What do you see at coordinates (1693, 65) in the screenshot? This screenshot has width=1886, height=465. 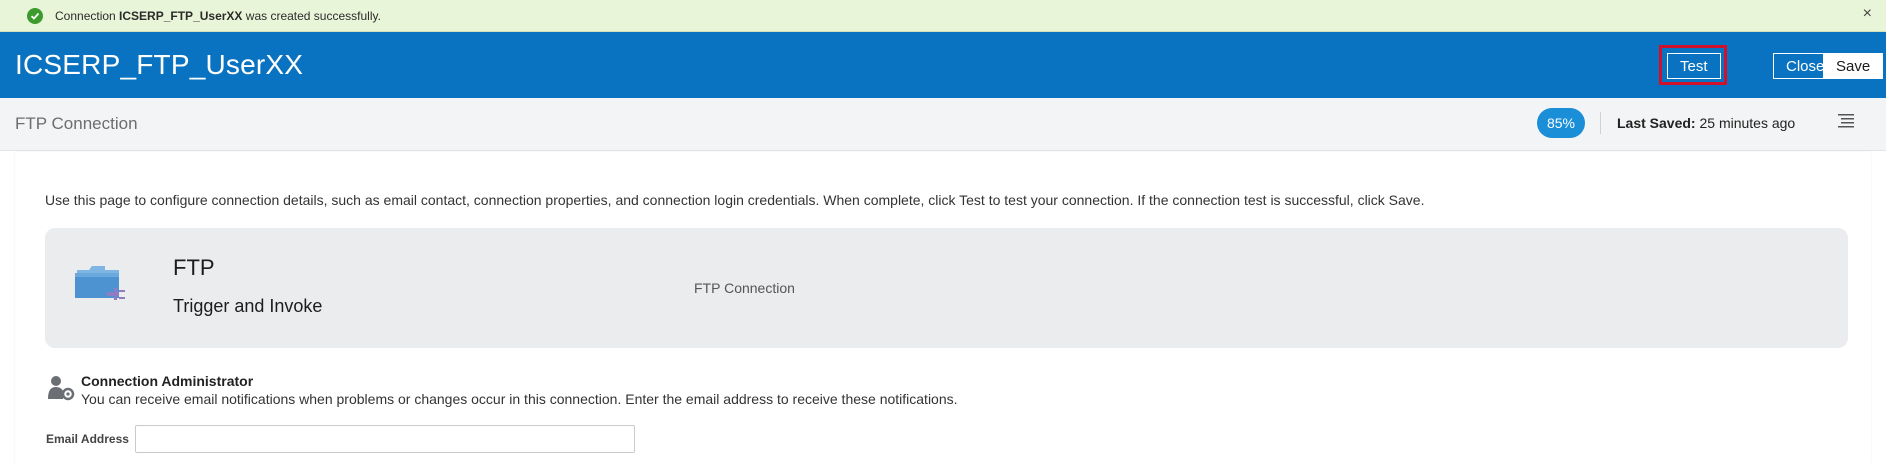 I see `test-button-highlight` at bounding box center [1693, 65].